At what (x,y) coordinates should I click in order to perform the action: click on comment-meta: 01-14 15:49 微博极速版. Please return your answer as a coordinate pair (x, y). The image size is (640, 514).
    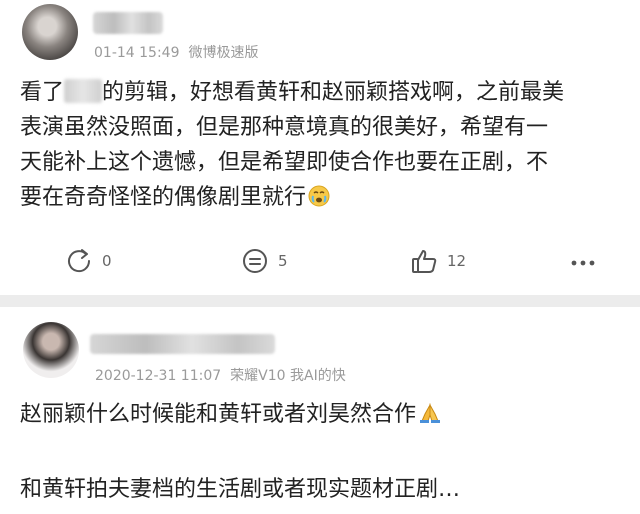
    Looking at the image, I should click on (180, 52).